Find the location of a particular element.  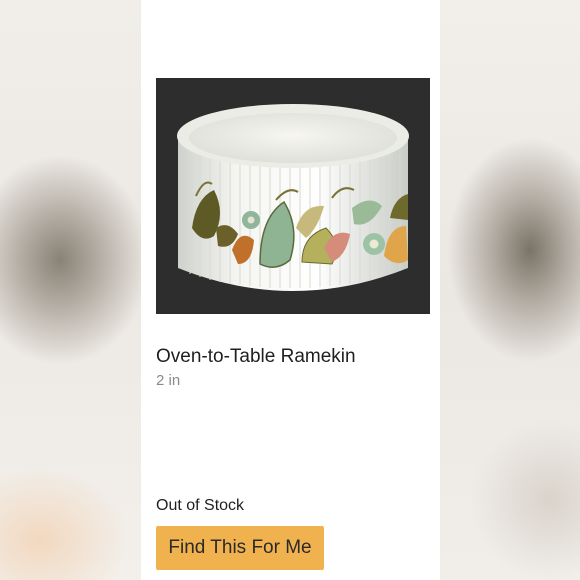

stock-status: Out of Stock is located at coordinates (200, 505).